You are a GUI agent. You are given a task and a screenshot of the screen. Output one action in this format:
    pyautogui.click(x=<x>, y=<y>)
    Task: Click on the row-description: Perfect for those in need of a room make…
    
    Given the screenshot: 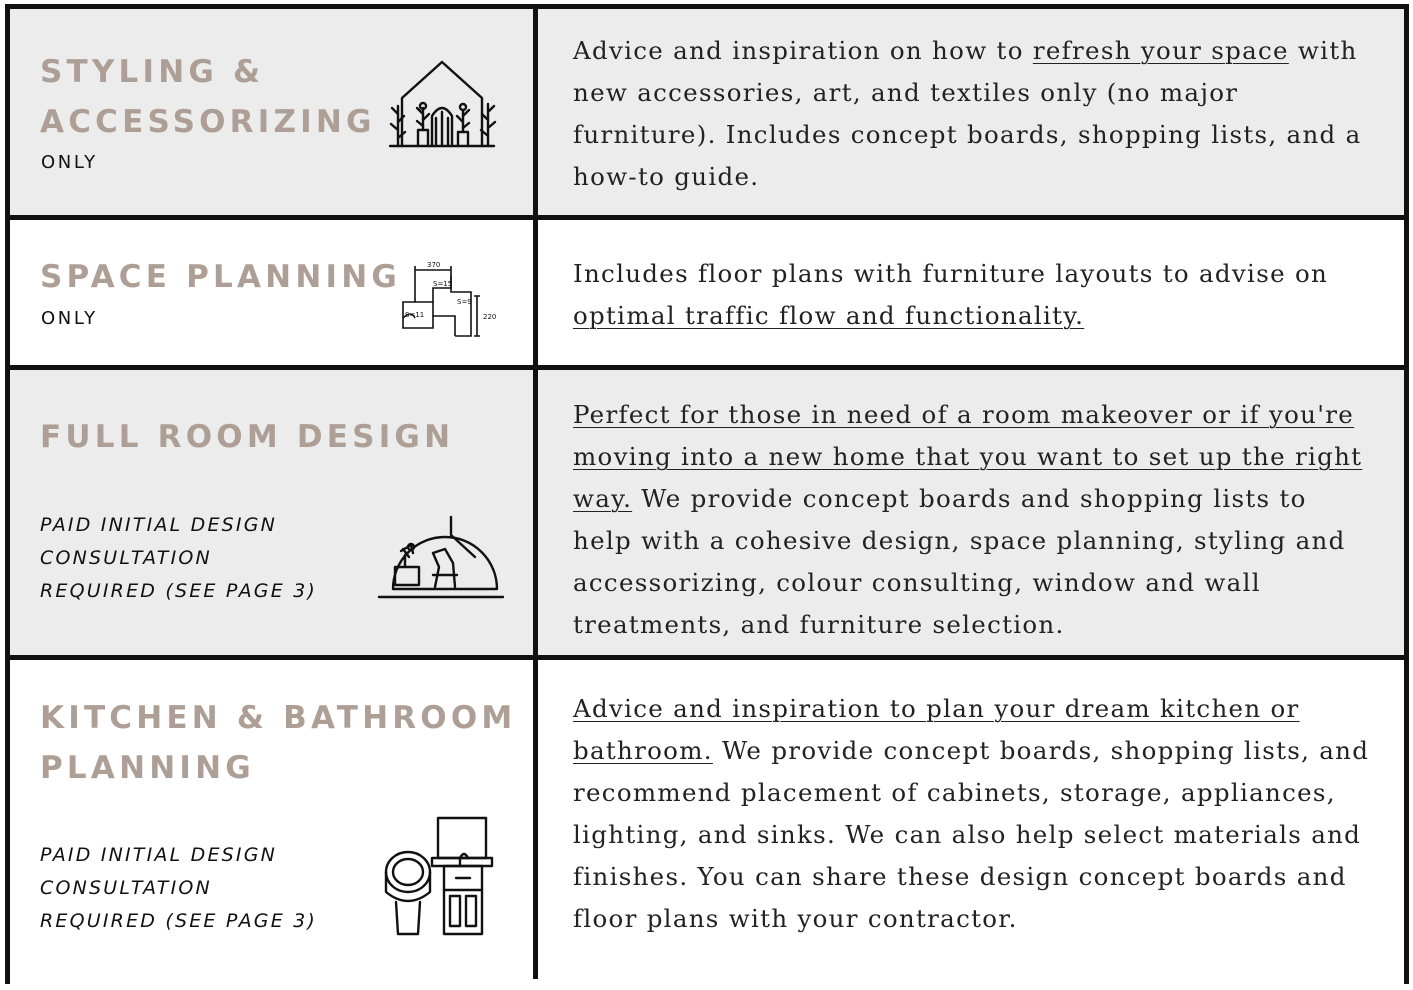 What is the action you would take?
    pyautogui.click(x=973, y=520)
    